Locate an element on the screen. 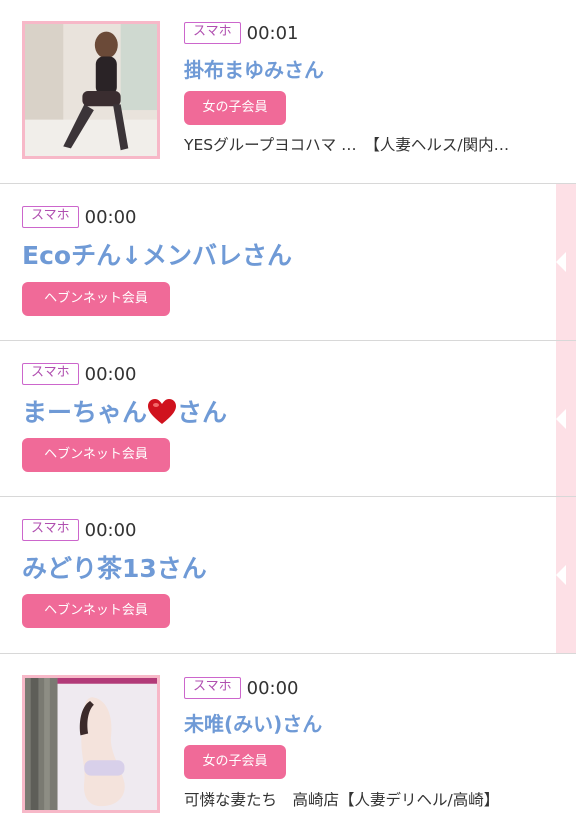 The image size is (576, 837). heart-icon is located at coordinates (162, 411).